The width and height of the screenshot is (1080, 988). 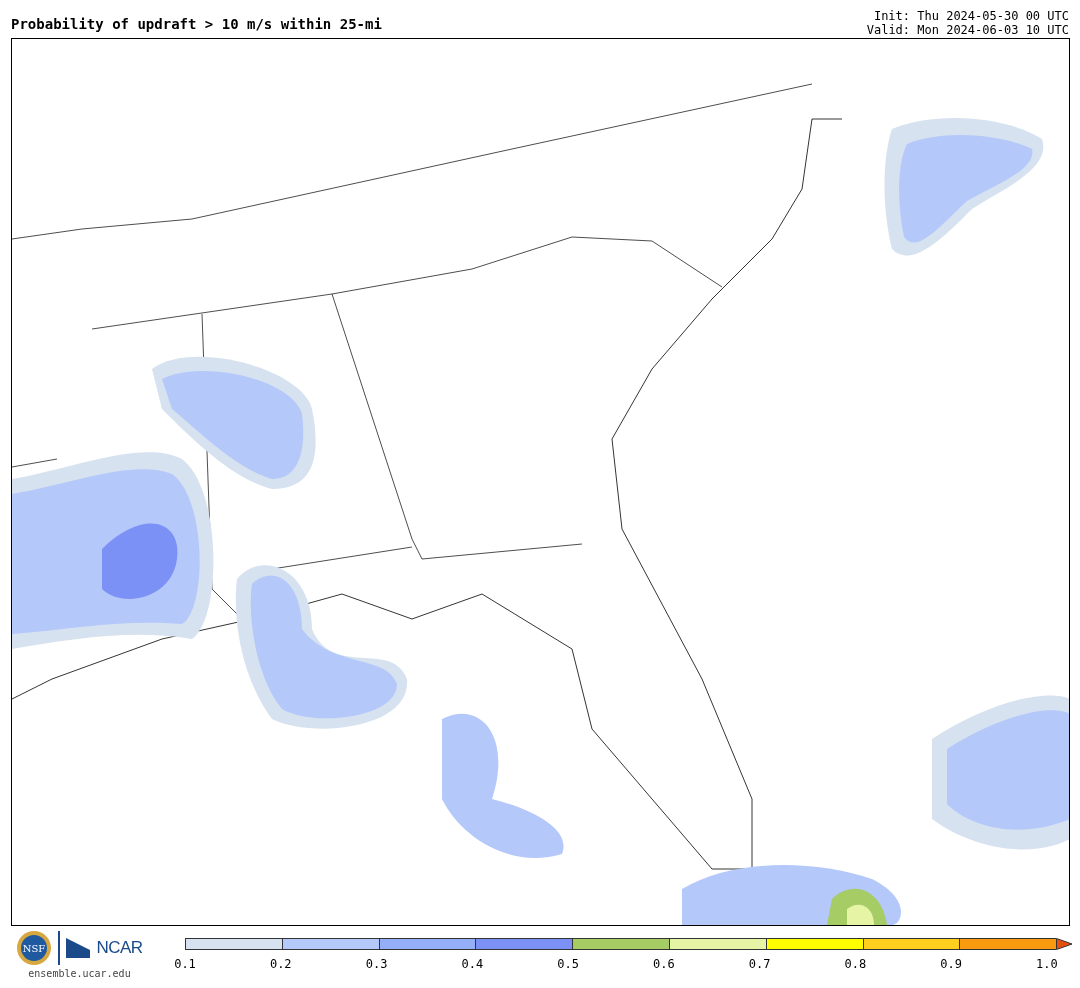 I want to click on nsf-logo: NSF, so click(x=34, y=948).